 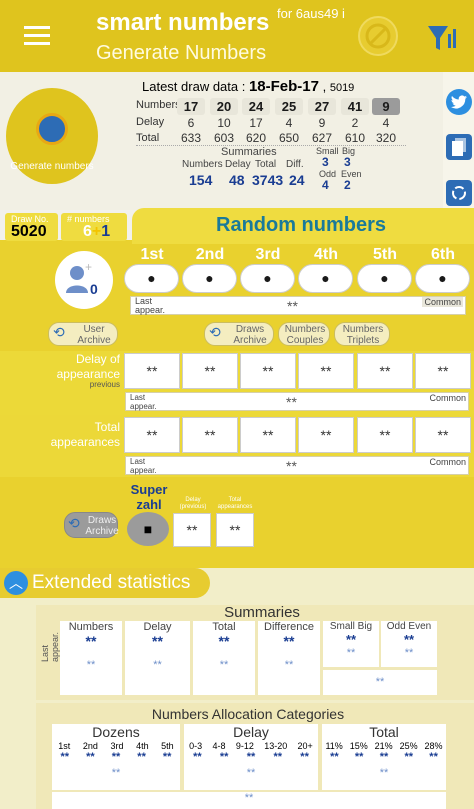 What do you see at coordinates (459, 193) in the screenshot?
I see `recycle-icon` at bounding box center [459, 193].